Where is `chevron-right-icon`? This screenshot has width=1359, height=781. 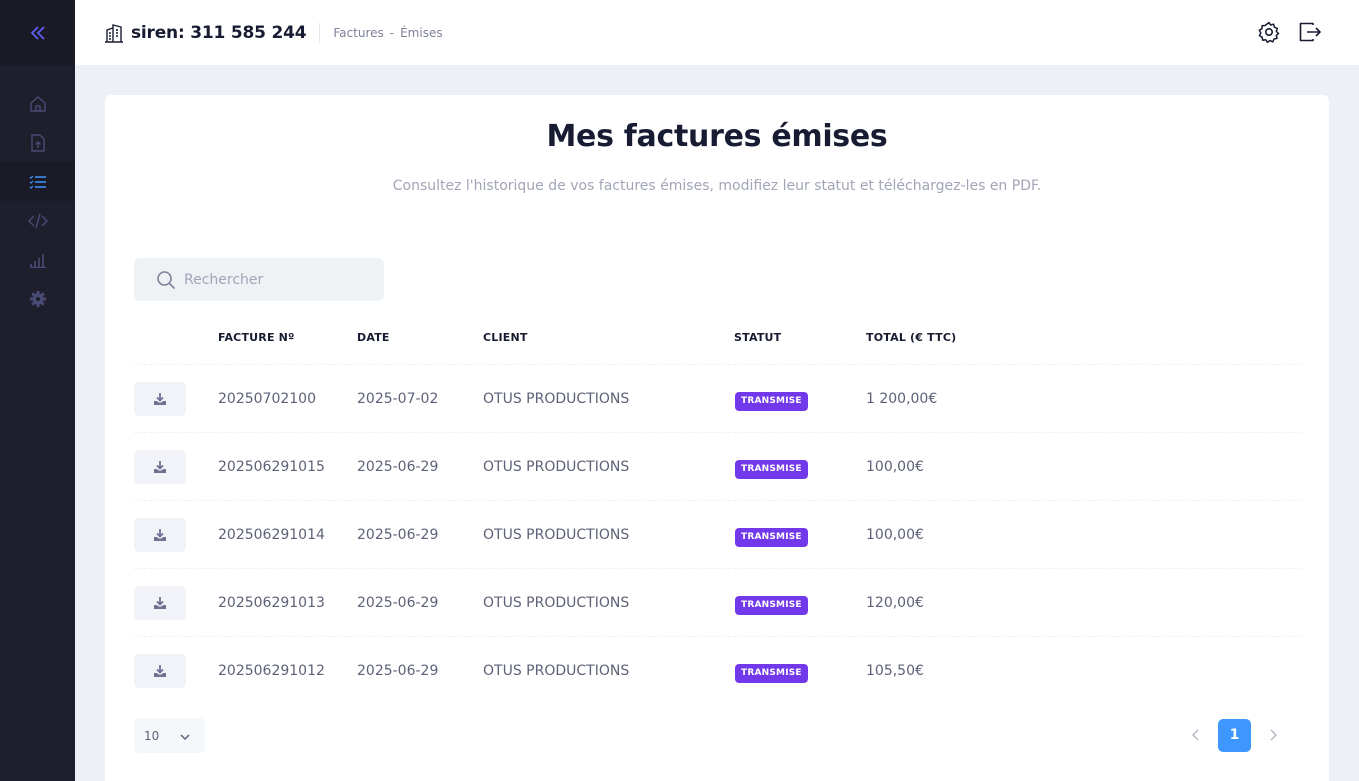
chevron-right-icon is located at coordinates (1273, 735).